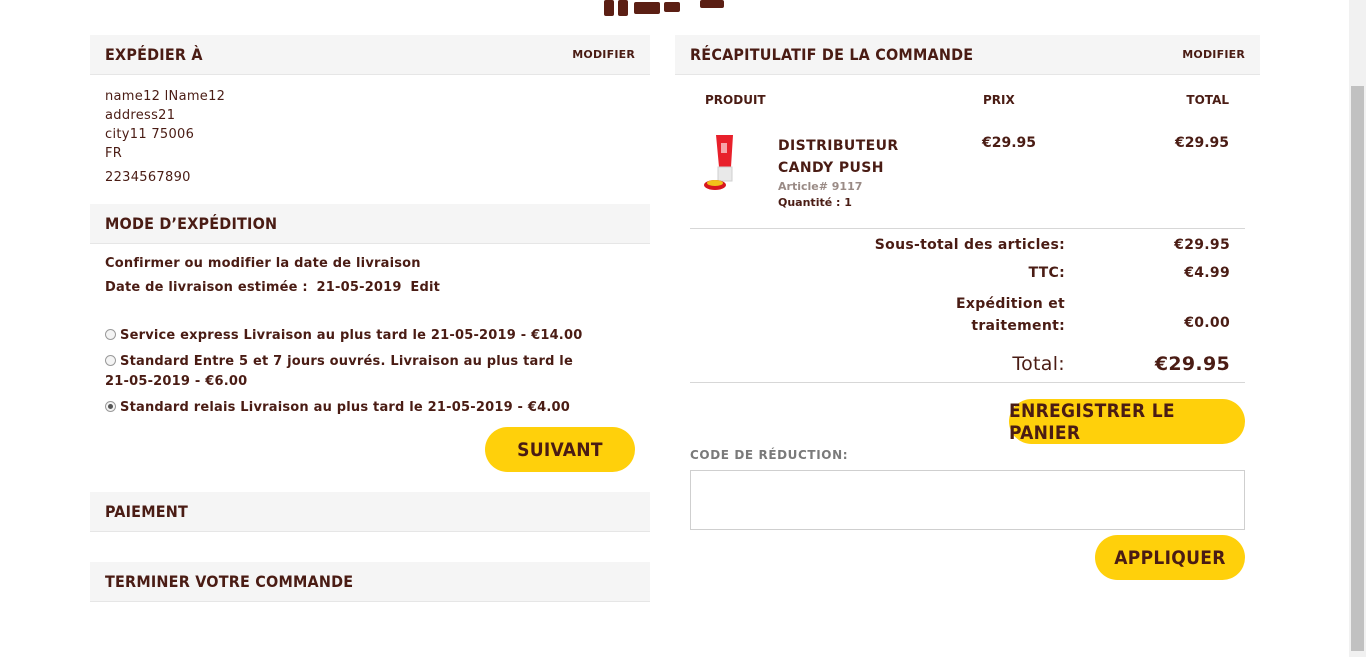 The height and width of the screenshot is (657, 1366). What do you see at coordinates (370, 512) in the screenshot?
I see `payment-header: PAIEMENT` at bounding box center [370, 512].